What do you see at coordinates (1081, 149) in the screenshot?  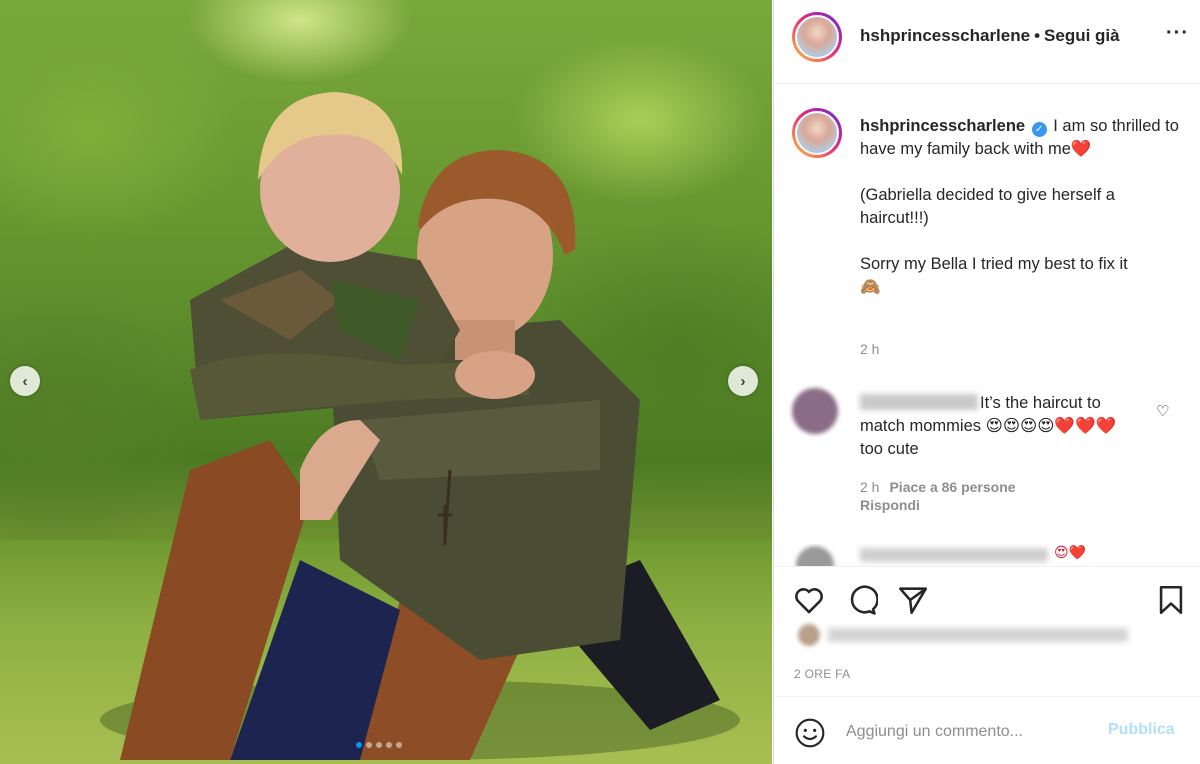 I see `heart-emoji-icon: ❤️` at bounding box center [1081, 149].